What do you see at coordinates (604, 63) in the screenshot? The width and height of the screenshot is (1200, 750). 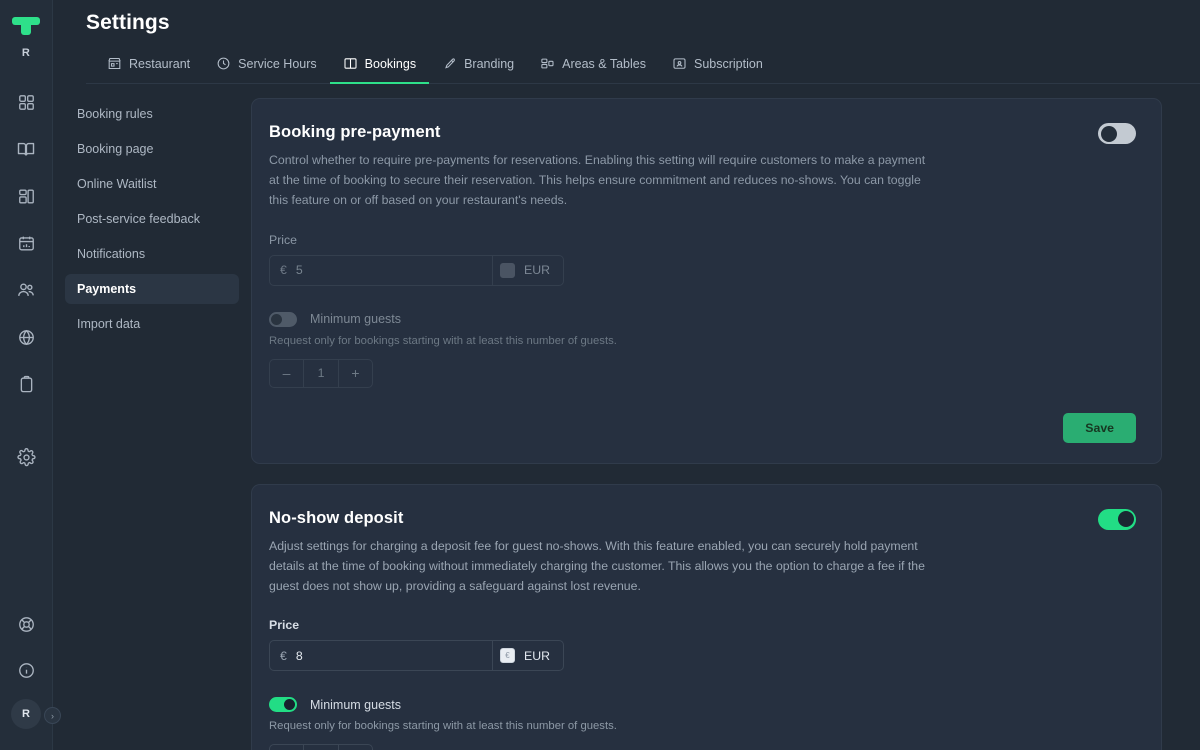 I see `tab-label: Areas & Tables` at bounding box center [604, 63].